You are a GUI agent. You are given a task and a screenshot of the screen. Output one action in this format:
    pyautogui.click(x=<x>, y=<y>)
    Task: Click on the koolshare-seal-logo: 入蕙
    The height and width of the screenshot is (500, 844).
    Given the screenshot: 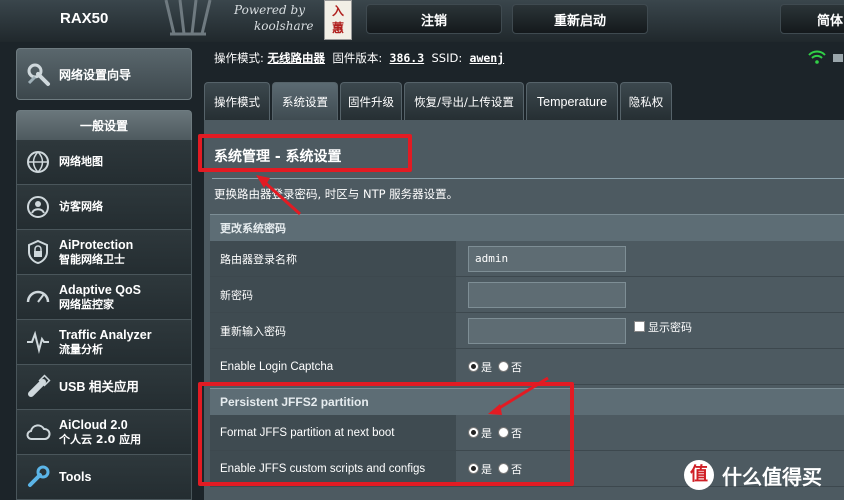 What is the action you would take?
    pyautogui.click(x=338, y=20)
    